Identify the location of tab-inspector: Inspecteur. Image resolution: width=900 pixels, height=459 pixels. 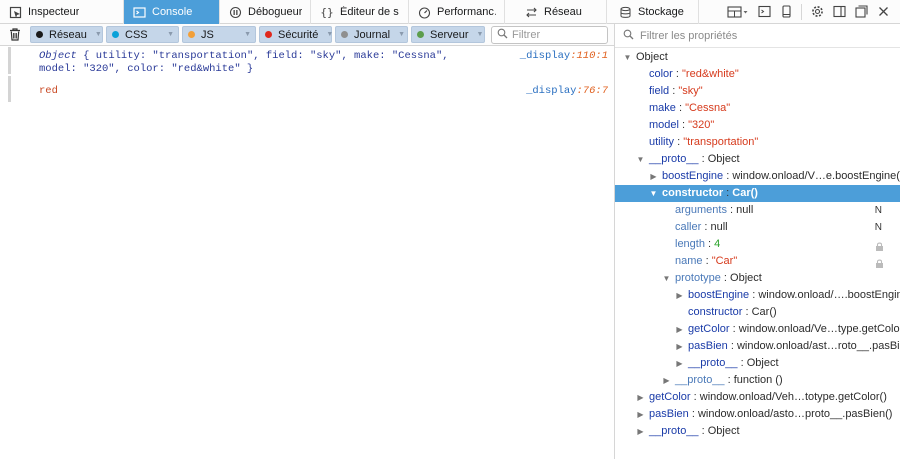
(62, 12).